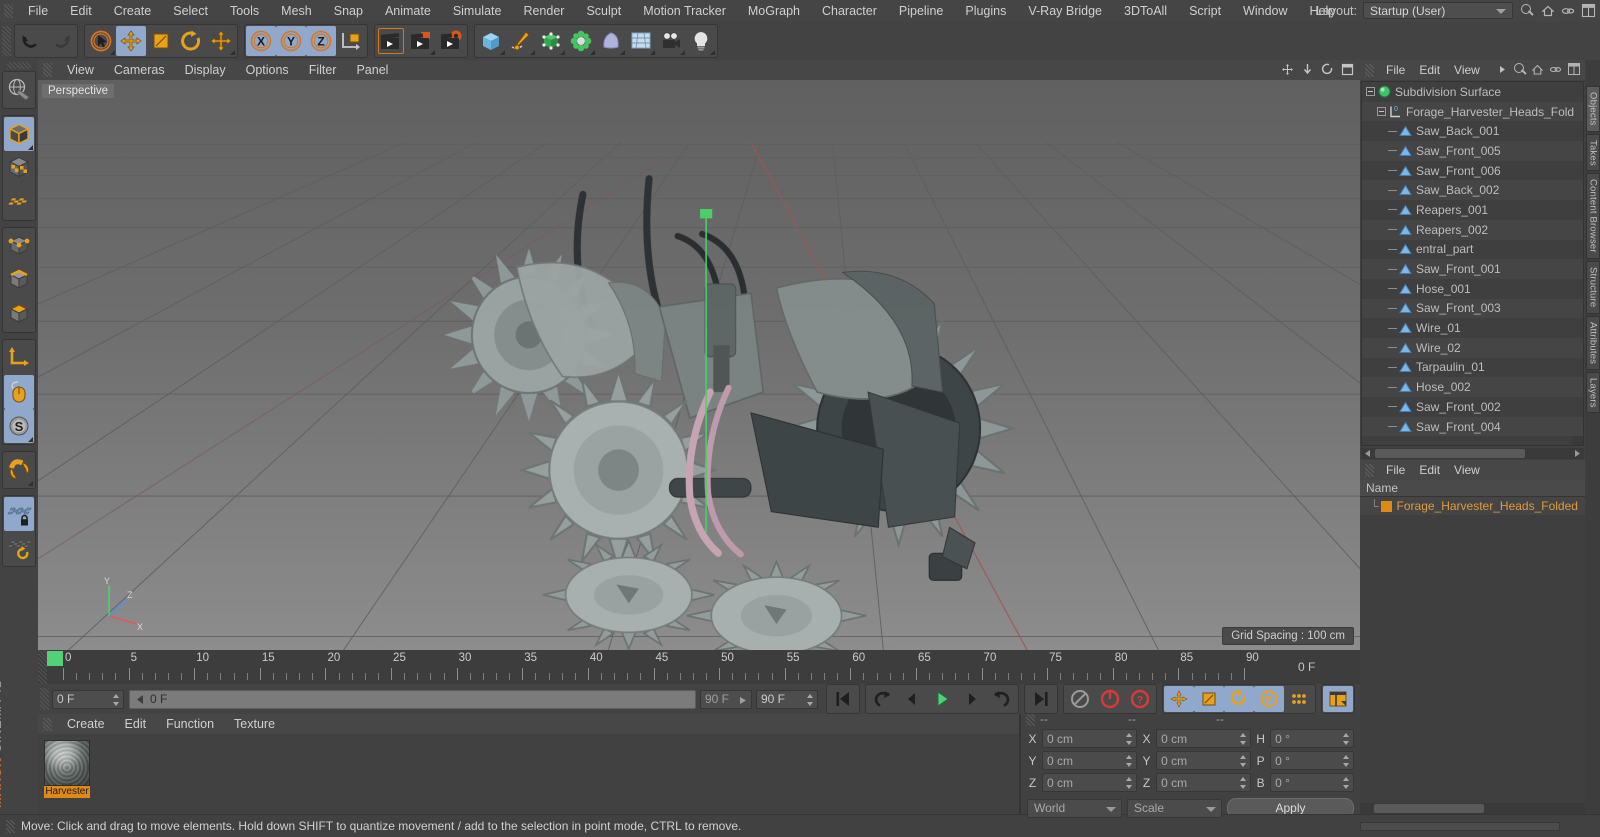  What do you see at coordinates (1472, 488) in the screenshot?
I see `layer-column-header: Name` at bounding box center [1472, 488].